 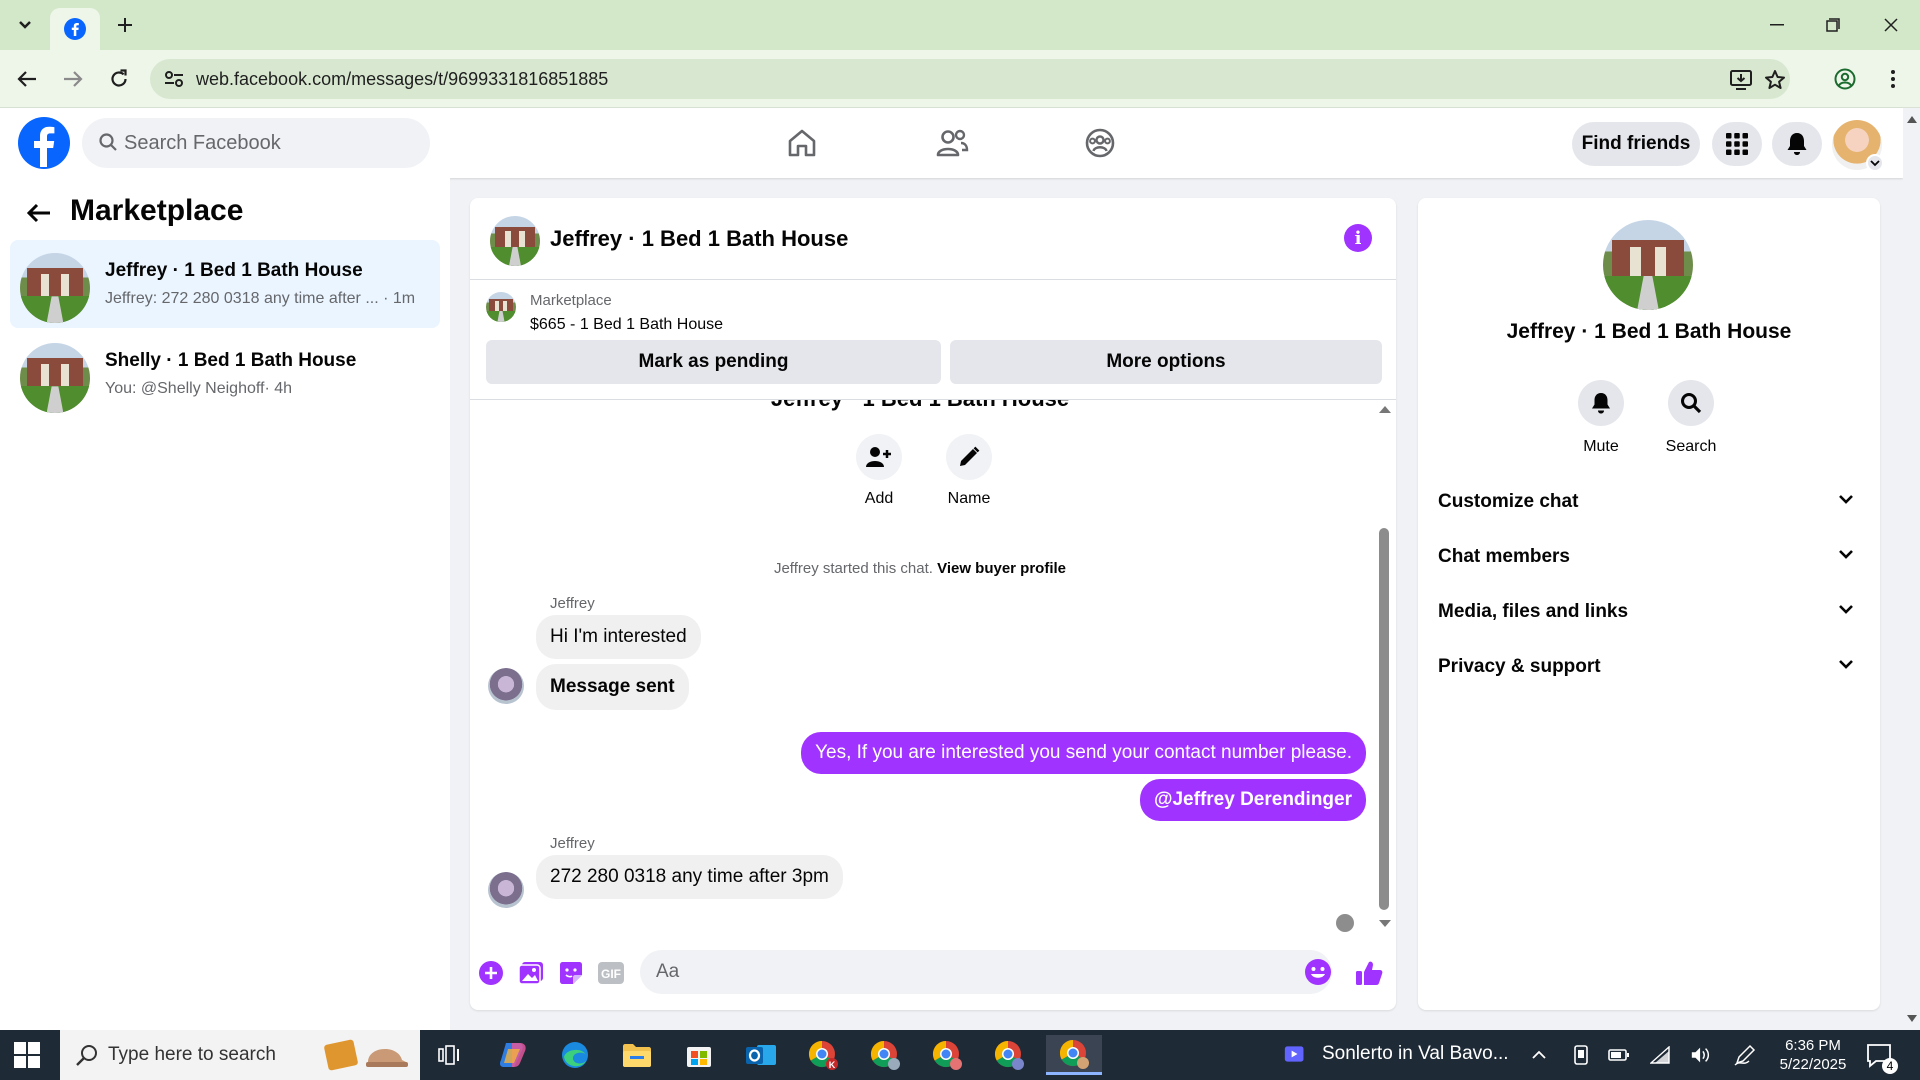 I want to click on chrome-profile-k-icon: K, so click(x=823, y=1055).